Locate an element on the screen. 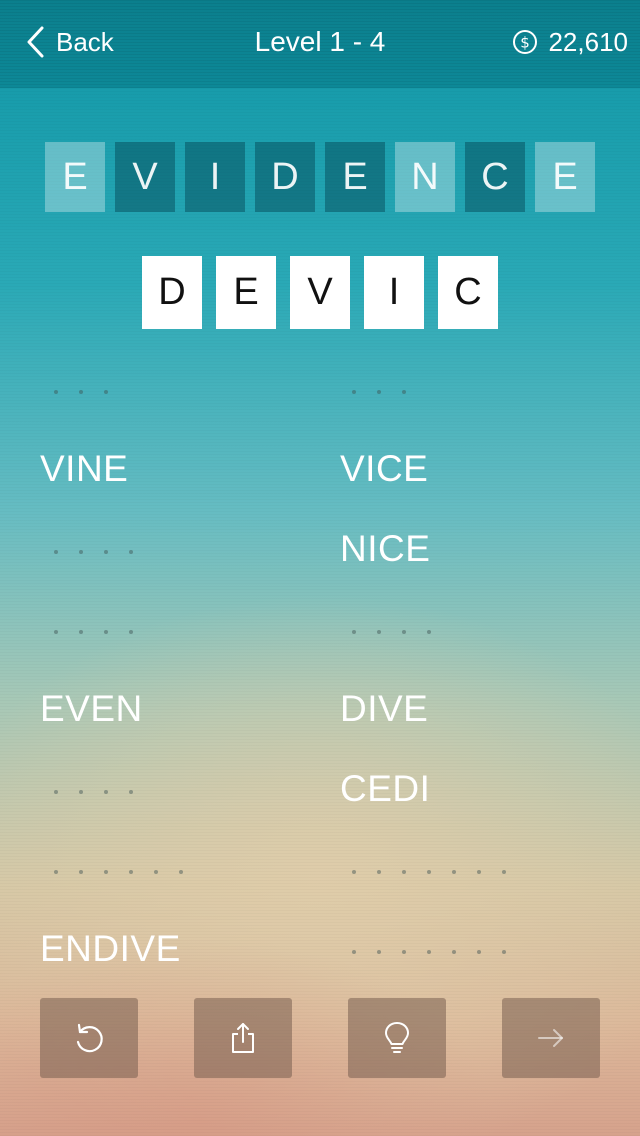 This screenshot has height=1136, width=640. share-button is located at coordinates (243, 1038).